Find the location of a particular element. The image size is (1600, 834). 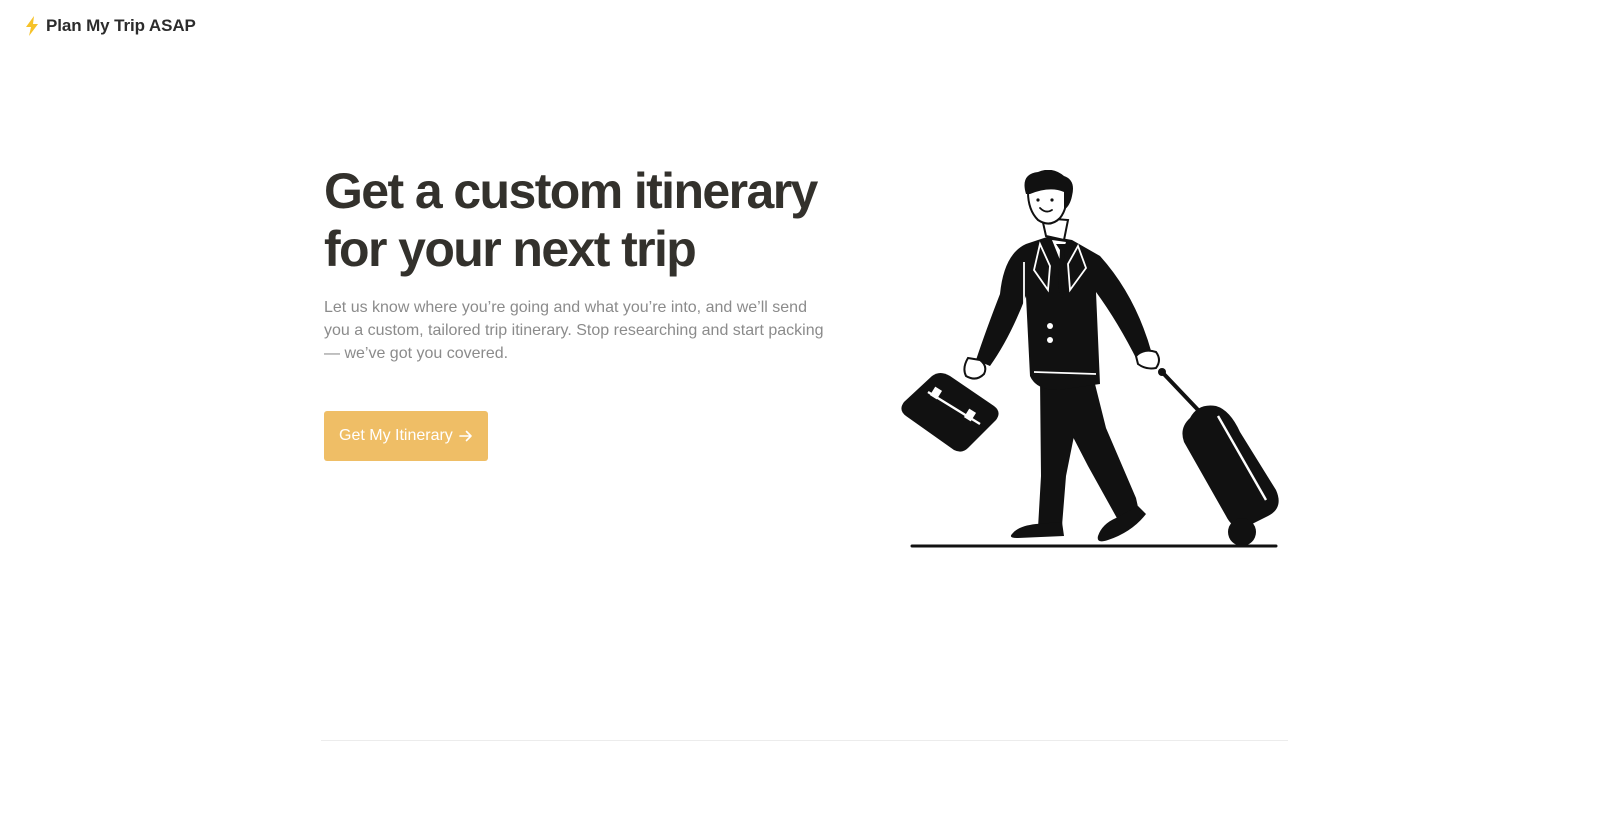

section-divider is located at coordinates (804, 740).